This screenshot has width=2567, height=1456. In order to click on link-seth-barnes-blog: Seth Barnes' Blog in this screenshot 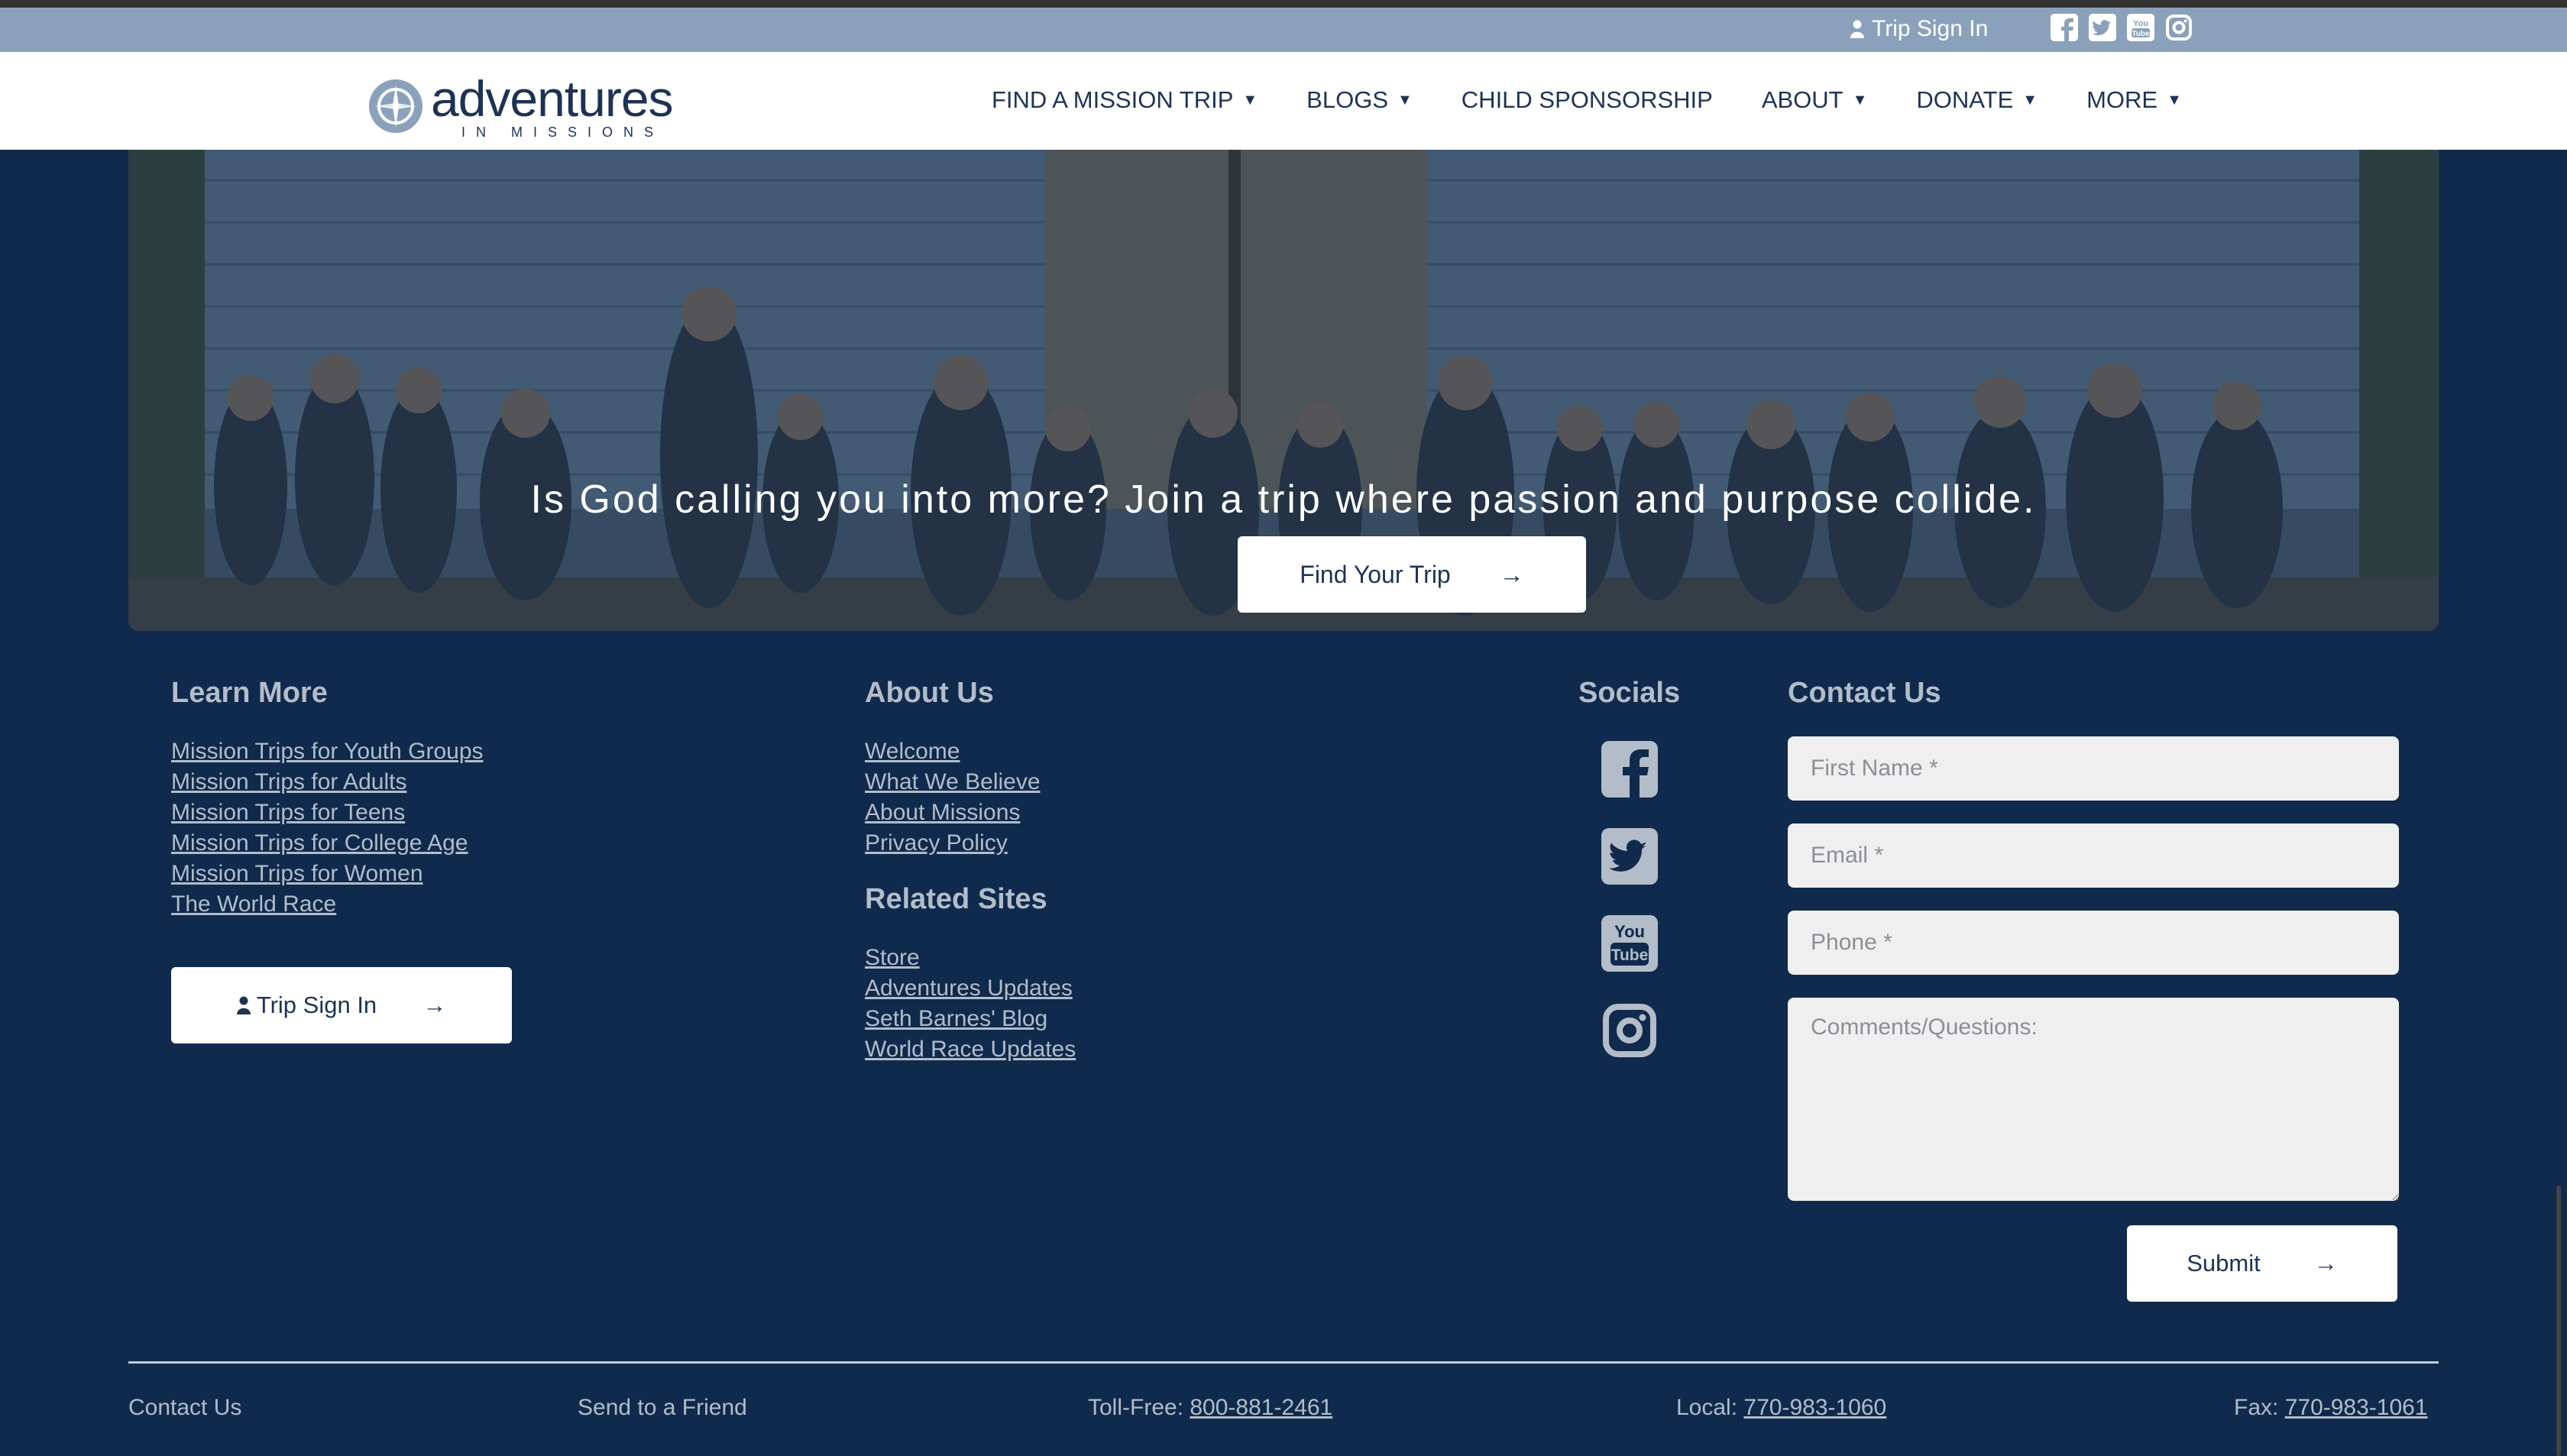, I will do `click(956, 1018)`.